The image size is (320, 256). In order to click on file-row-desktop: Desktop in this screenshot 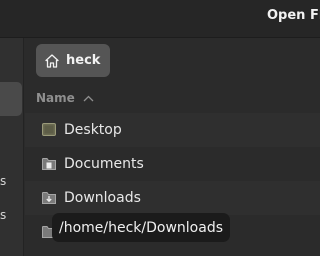, I will do `click(172, 130)`.